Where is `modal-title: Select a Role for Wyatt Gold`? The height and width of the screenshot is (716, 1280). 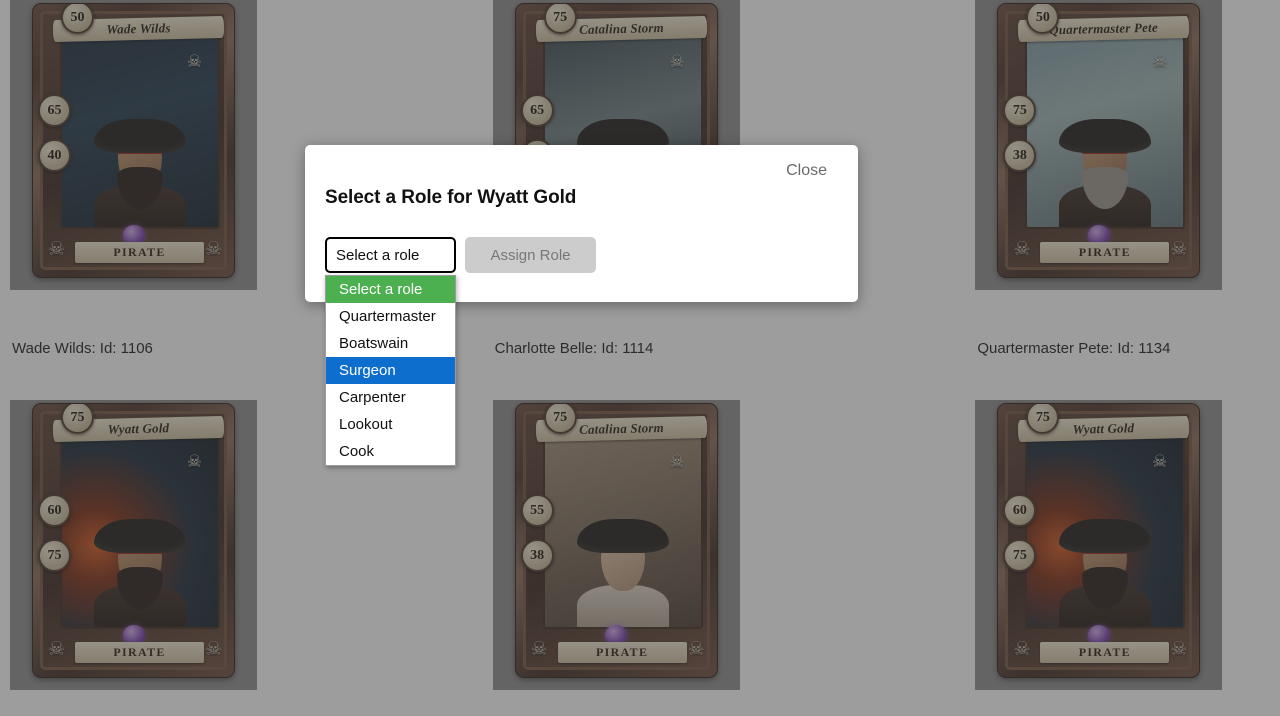 modal-title: Select a Role for Wyatt Gold is located at coordinates (451, 197).